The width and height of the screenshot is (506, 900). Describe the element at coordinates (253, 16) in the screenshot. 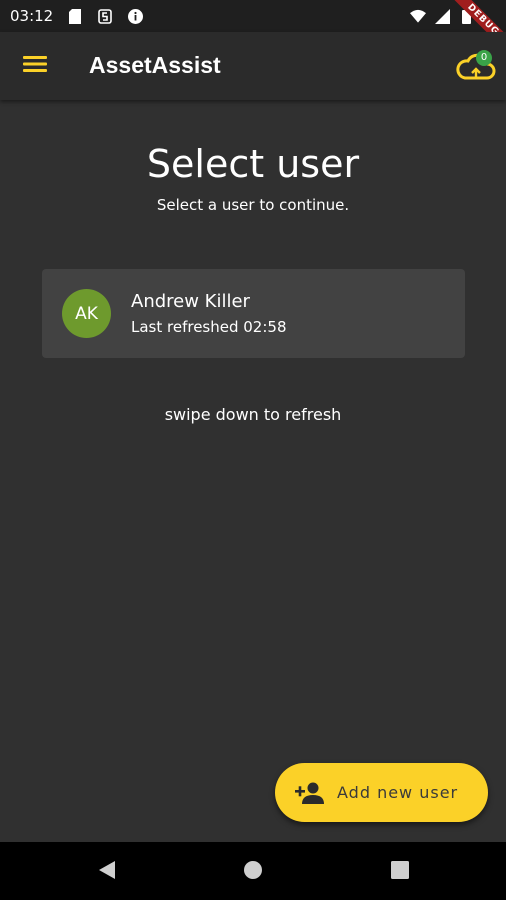

I see `status-bar: 03:12` at that location.